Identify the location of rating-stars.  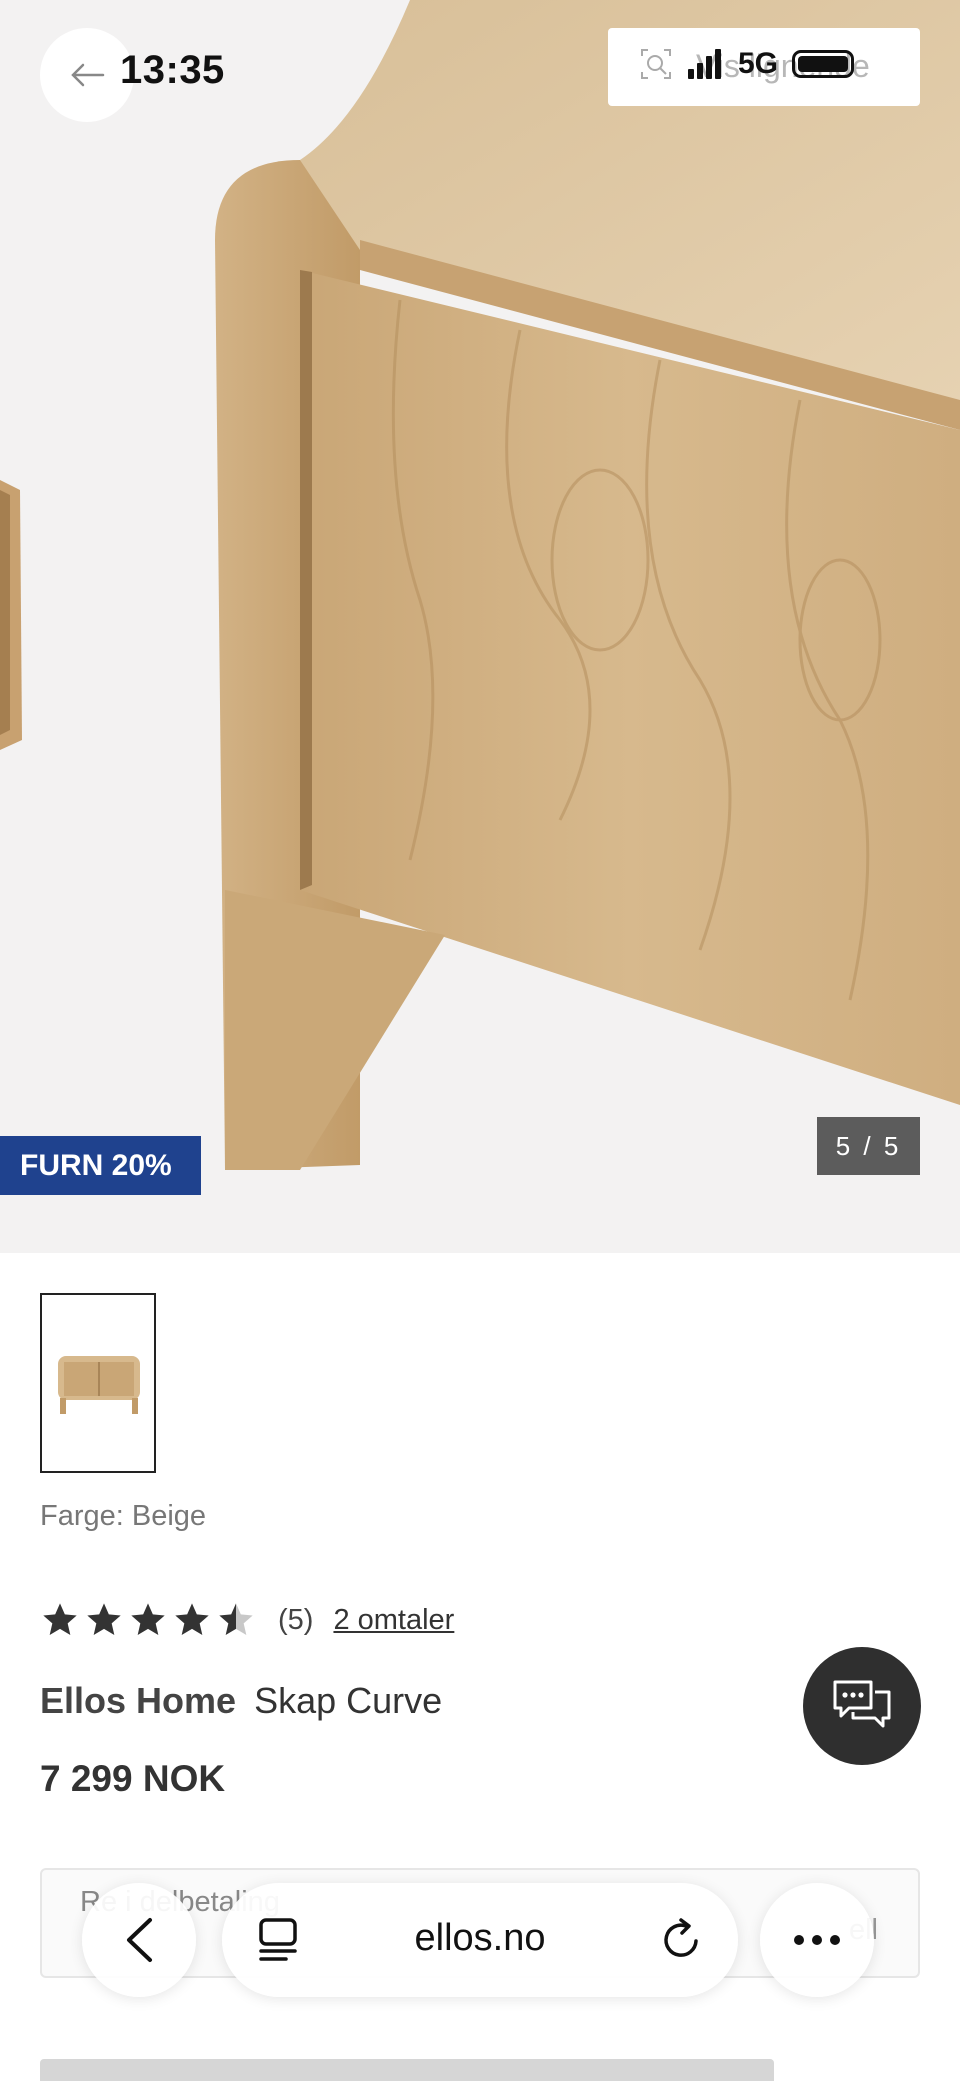
(148, 1620).